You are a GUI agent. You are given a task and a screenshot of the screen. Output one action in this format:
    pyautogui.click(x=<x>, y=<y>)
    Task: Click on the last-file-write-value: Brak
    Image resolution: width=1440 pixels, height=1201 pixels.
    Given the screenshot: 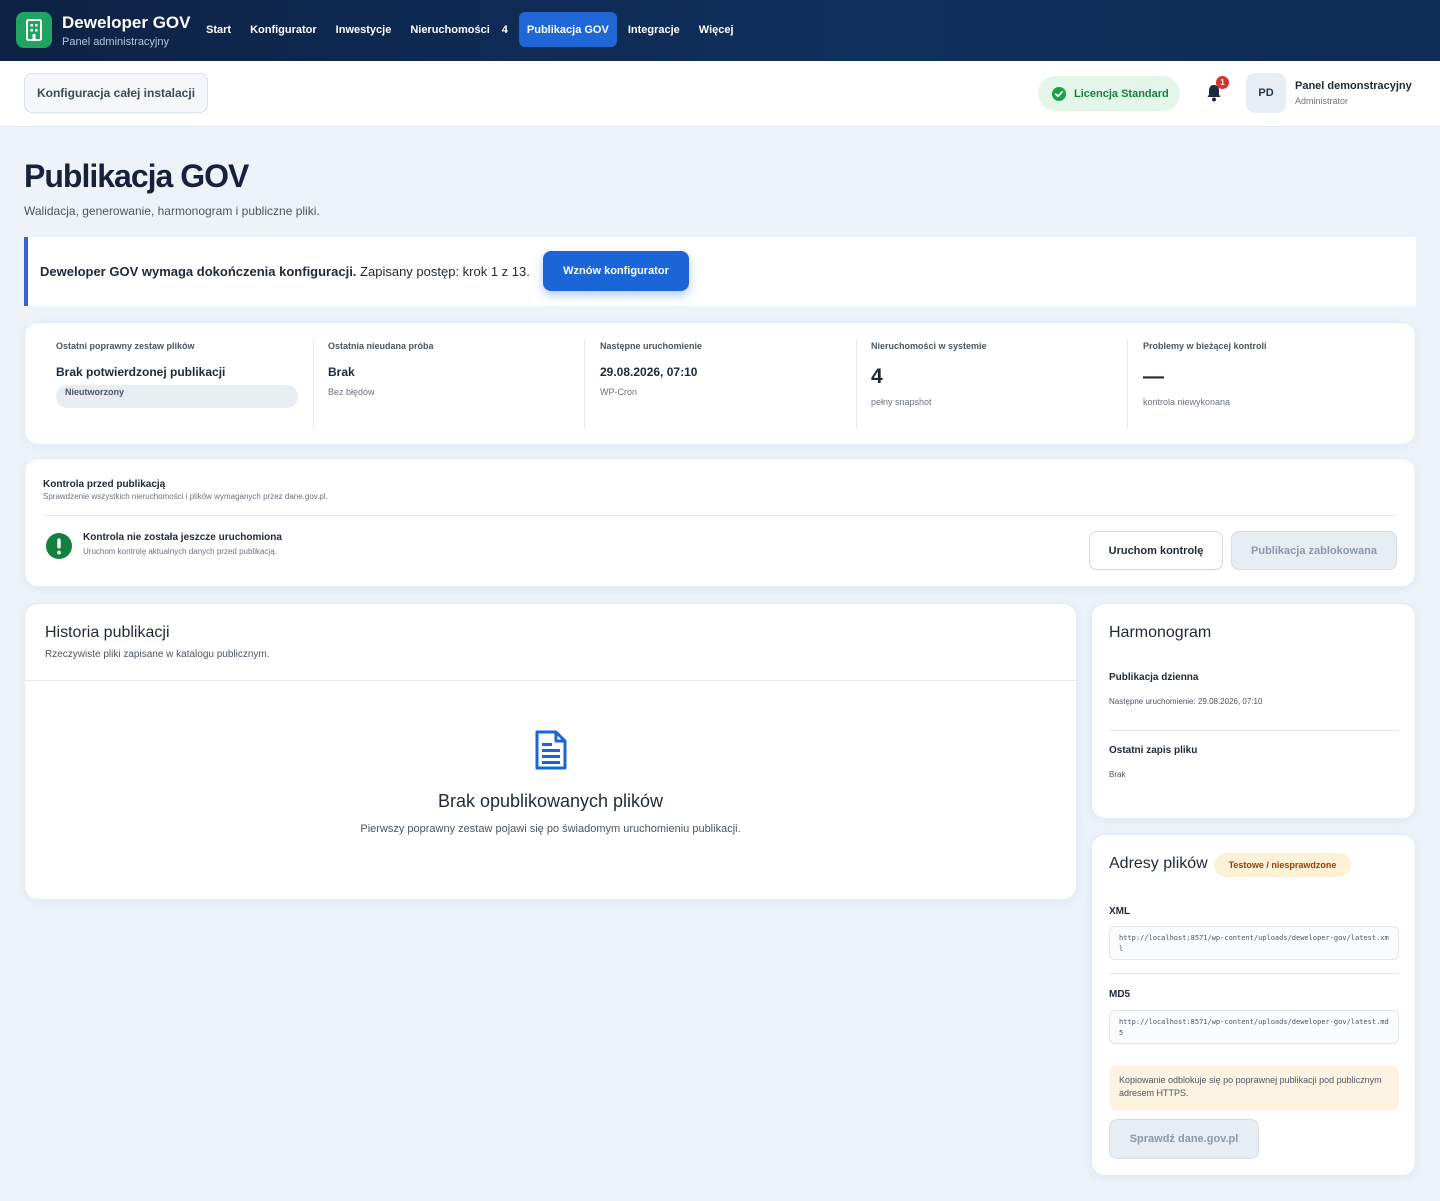 What is the action you would take?
    pyautogui.click(x=1117, y=774)
    